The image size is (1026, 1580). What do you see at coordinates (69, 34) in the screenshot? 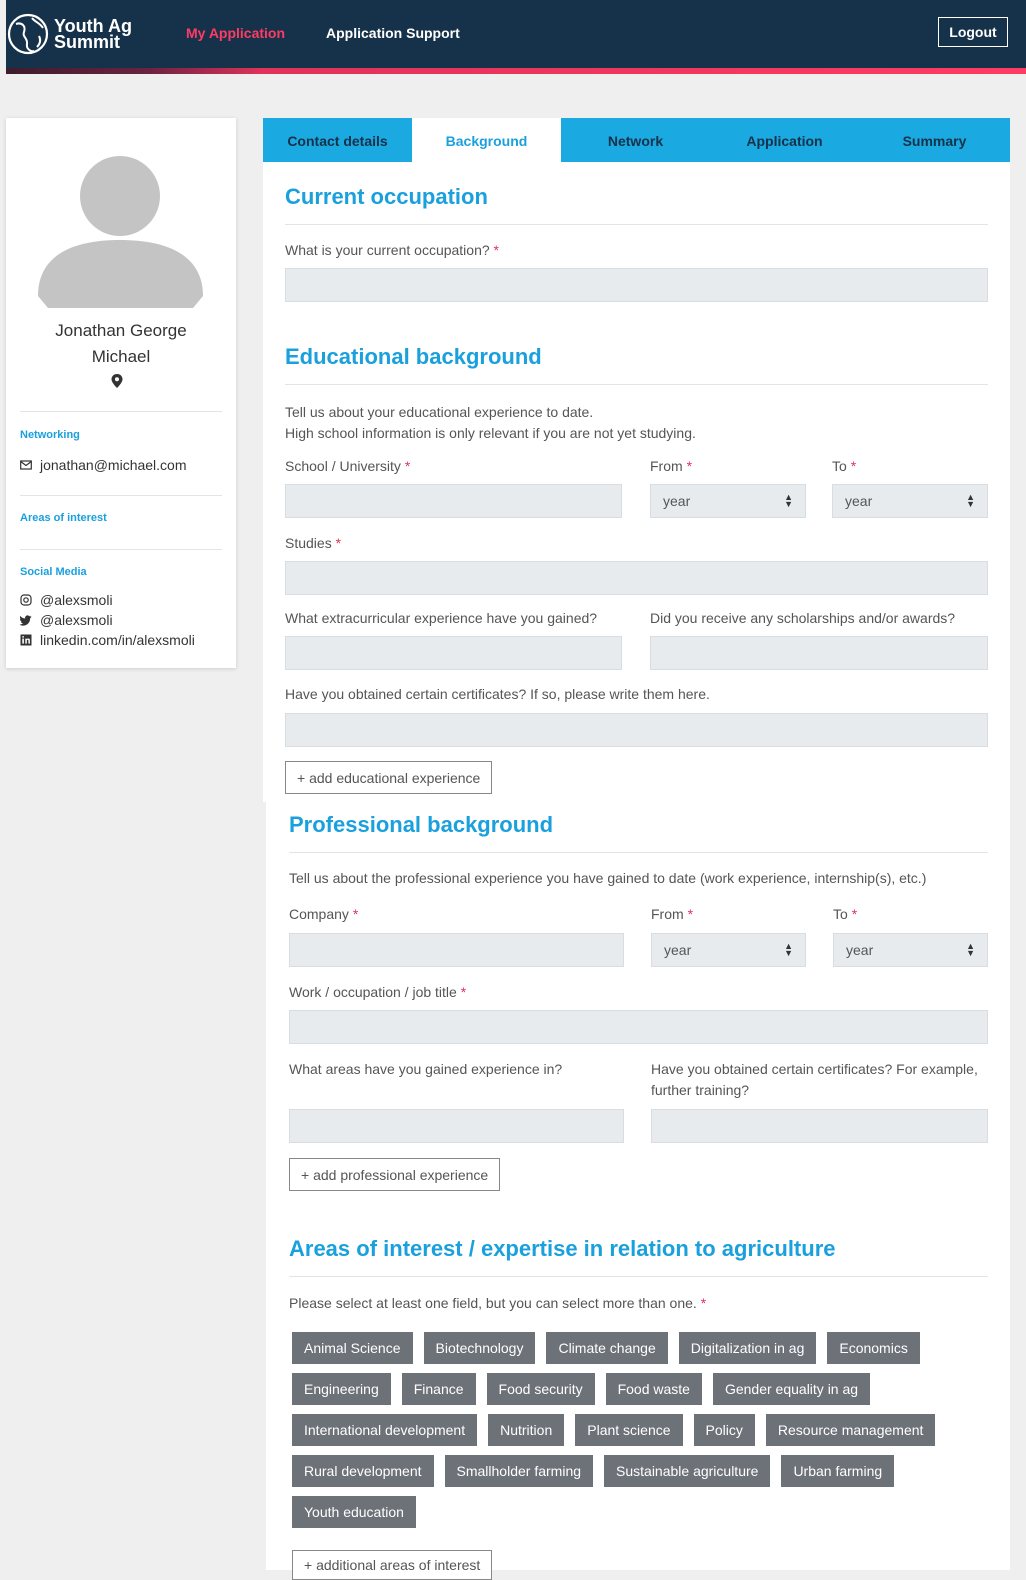
I see `site-logo: Youth Ag Summit` at bounding box center [69, 34].